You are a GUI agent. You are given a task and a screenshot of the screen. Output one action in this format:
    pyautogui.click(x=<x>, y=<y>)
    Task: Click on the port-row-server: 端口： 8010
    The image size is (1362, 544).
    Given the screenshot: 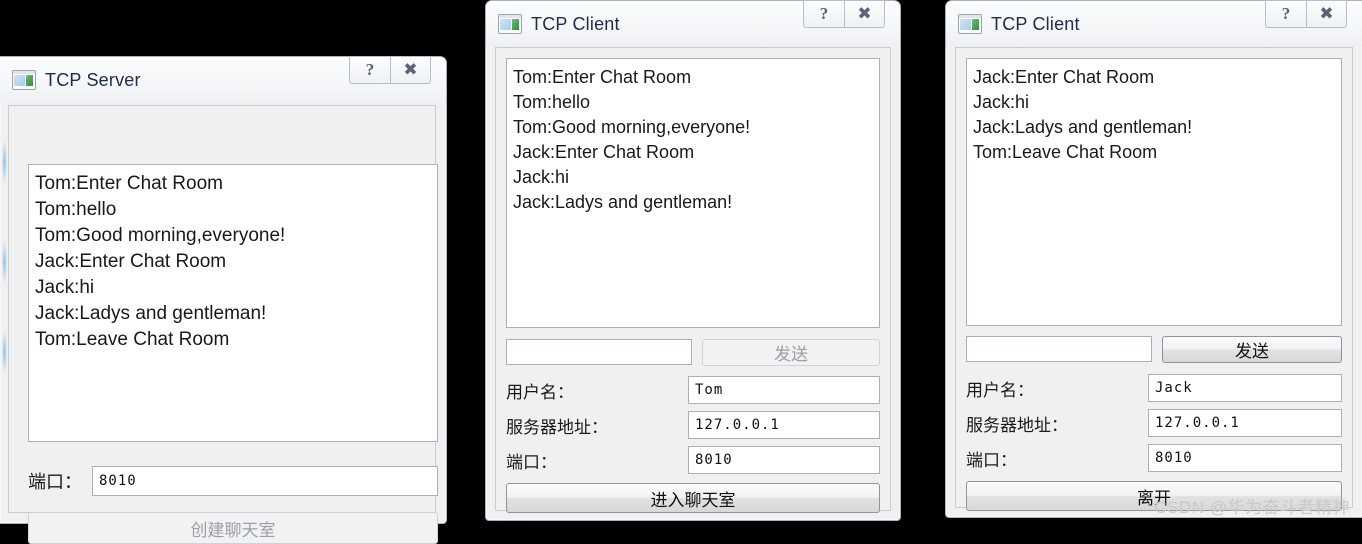 What is the action you would take?
    pyautogui.click(x=233, y=481)
    